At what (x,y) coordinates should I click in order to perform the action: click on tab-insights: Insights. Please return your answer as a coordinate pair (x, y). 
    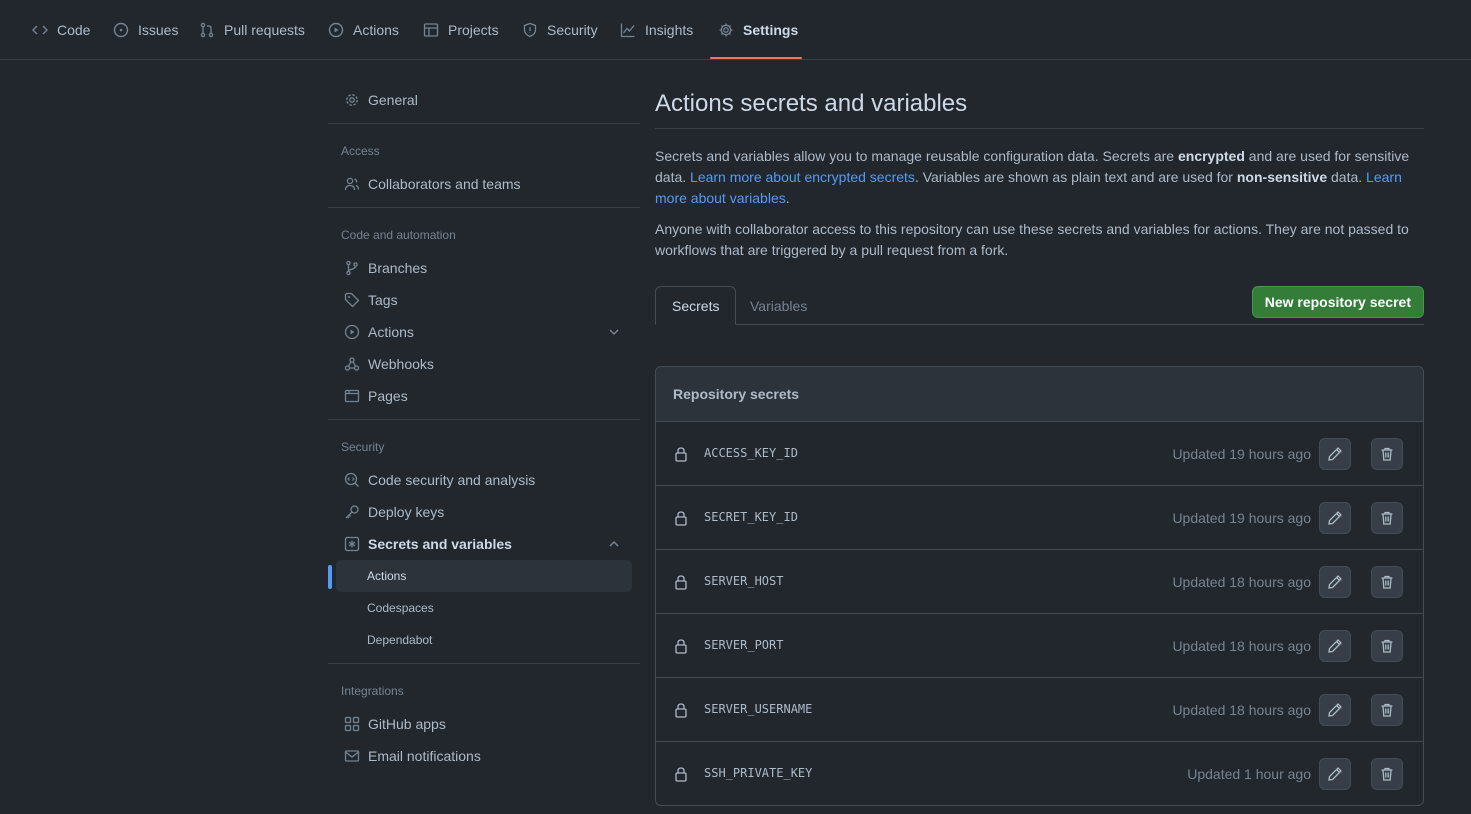
    Looking at the image, I should click on (656, 30).